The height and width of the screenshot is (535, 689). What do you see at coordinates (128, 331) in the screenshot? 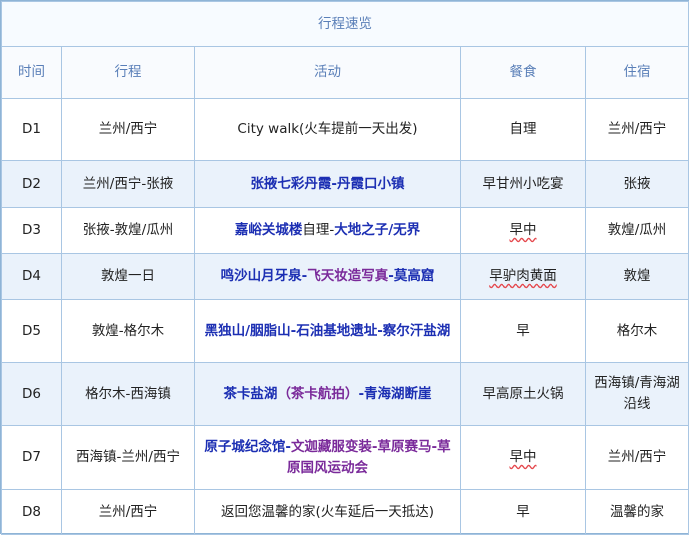
I see `route-cell: 敦煌-格尔木` at bounding box center [128, 331].